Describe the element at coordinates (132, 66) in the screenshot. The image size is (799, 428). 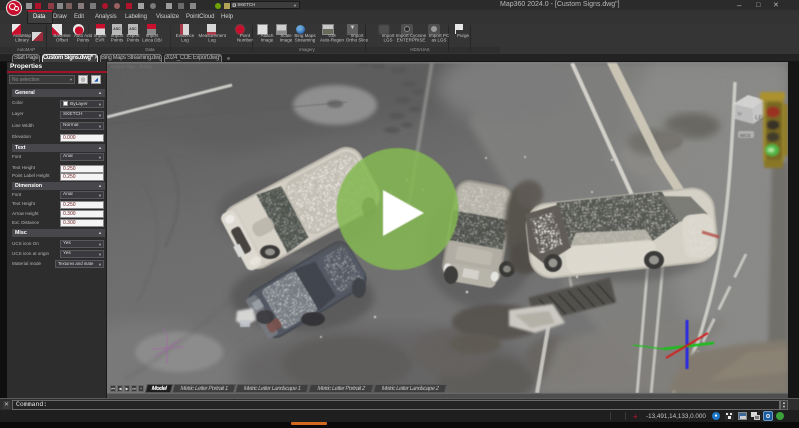
I see `svg-text: Custom Sign... Rotate` at that location.